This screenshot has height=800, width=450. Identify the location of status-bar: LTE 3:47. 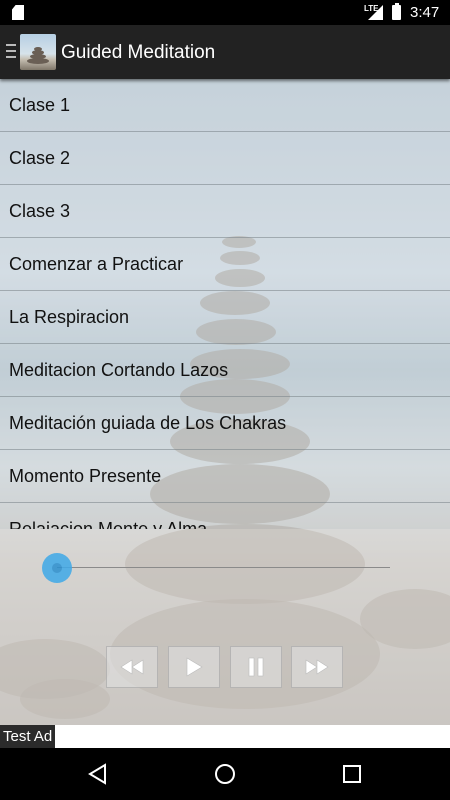
(225, 12).